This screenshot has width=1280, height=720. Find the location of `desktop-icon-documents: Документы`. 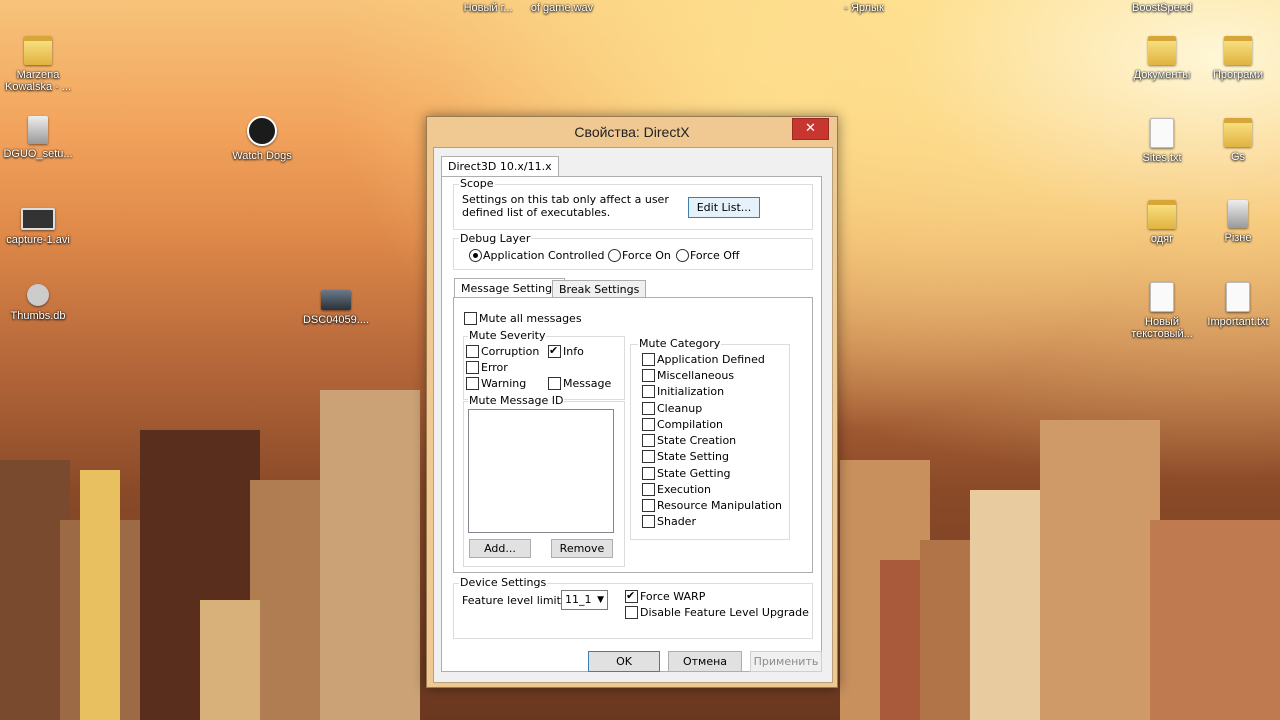

desktop-icon-documents: Документы is located at coordinates (1162, 58).